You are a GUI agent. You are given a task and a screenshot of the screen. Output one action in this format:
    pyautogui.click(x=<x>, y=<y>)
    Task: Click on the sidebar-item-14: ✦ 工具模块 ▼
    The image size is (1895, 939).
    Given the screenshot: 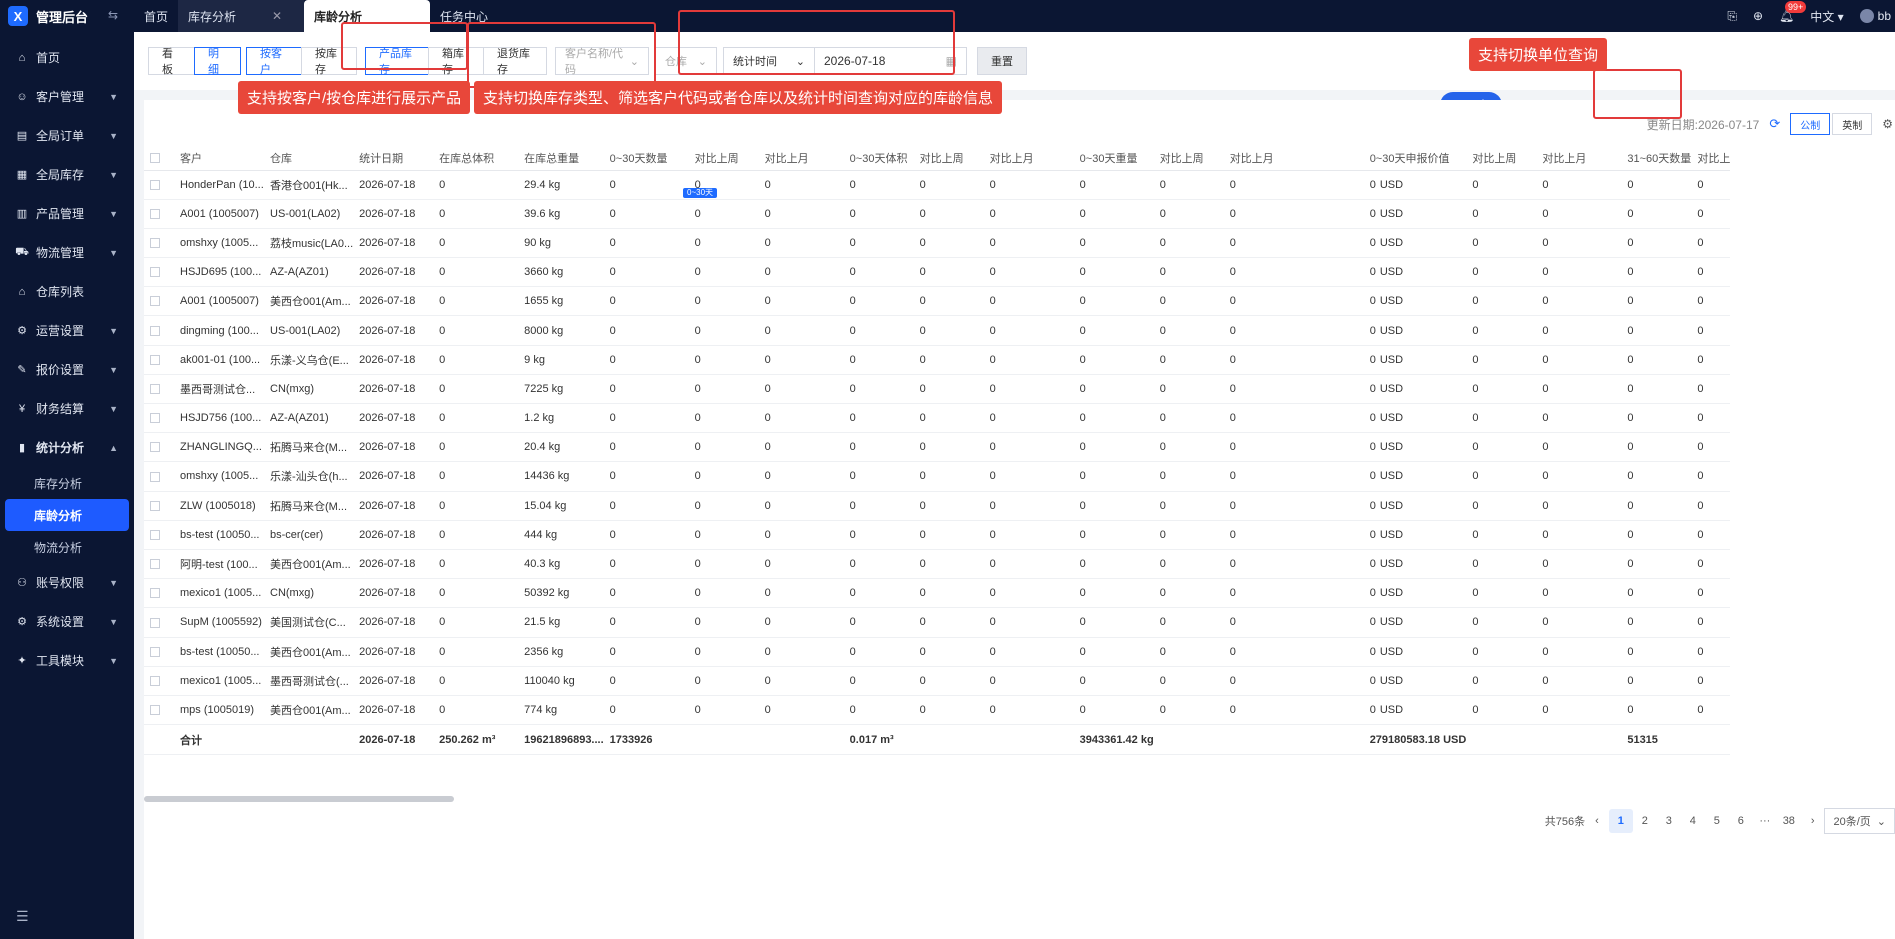 What is the action you would take?
    pyautogui.click(x=67, y=660)
    